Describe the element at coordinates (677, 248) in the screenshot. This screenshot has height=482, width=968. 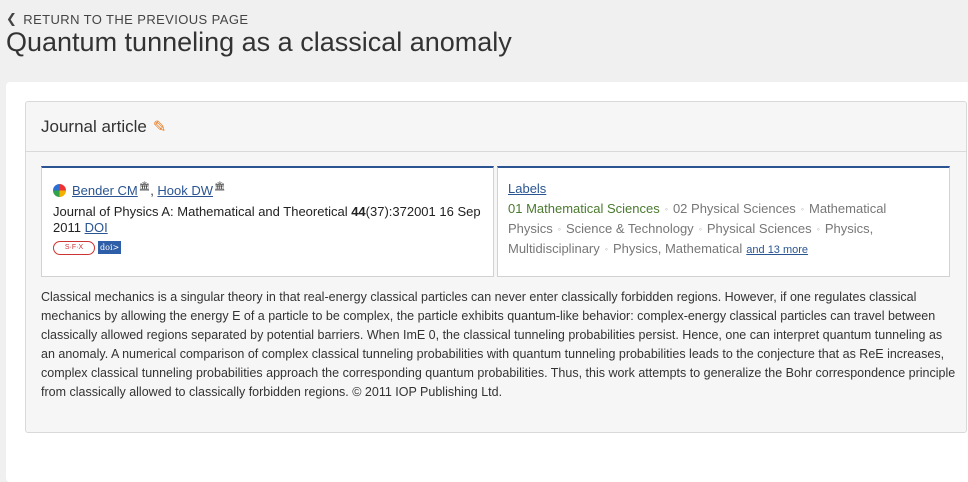
I see `label-item: Physics, Mathematical` at that location.